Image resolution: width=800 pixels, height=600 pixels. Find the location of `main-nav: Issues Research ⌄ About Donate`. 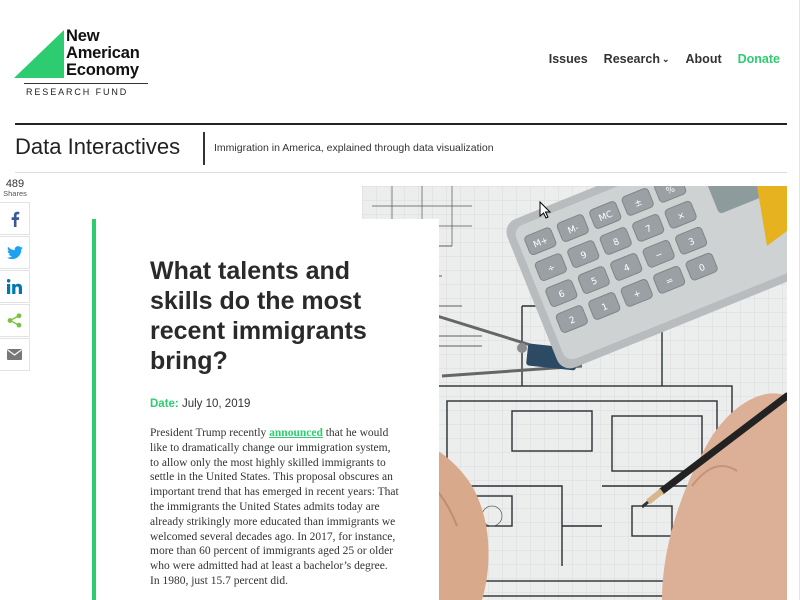

main-nav: Issues Research ⌄ About Donate is located at coordinates (656, 59).